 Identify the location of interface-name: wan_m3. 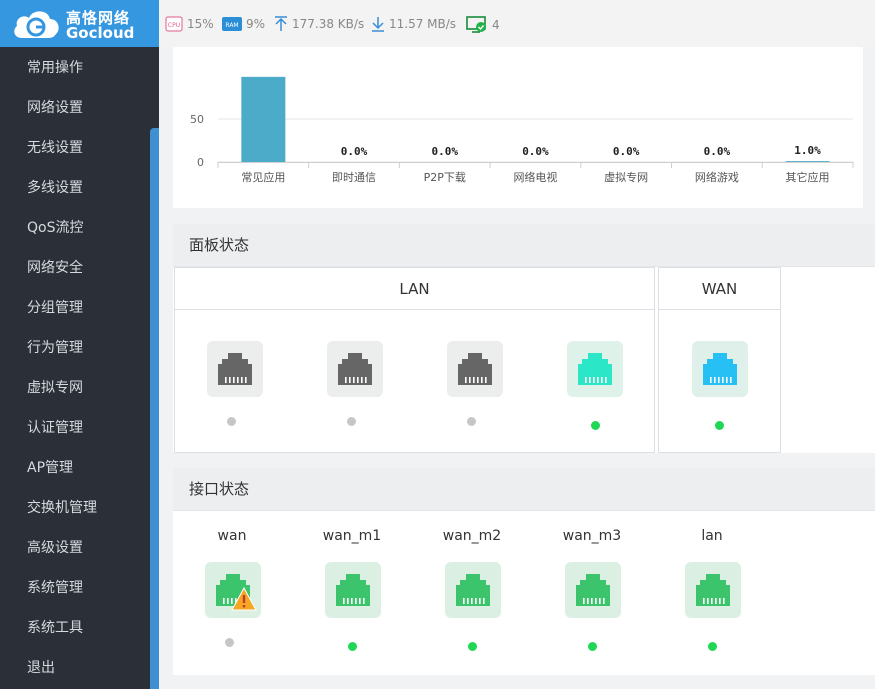
(592, 536).